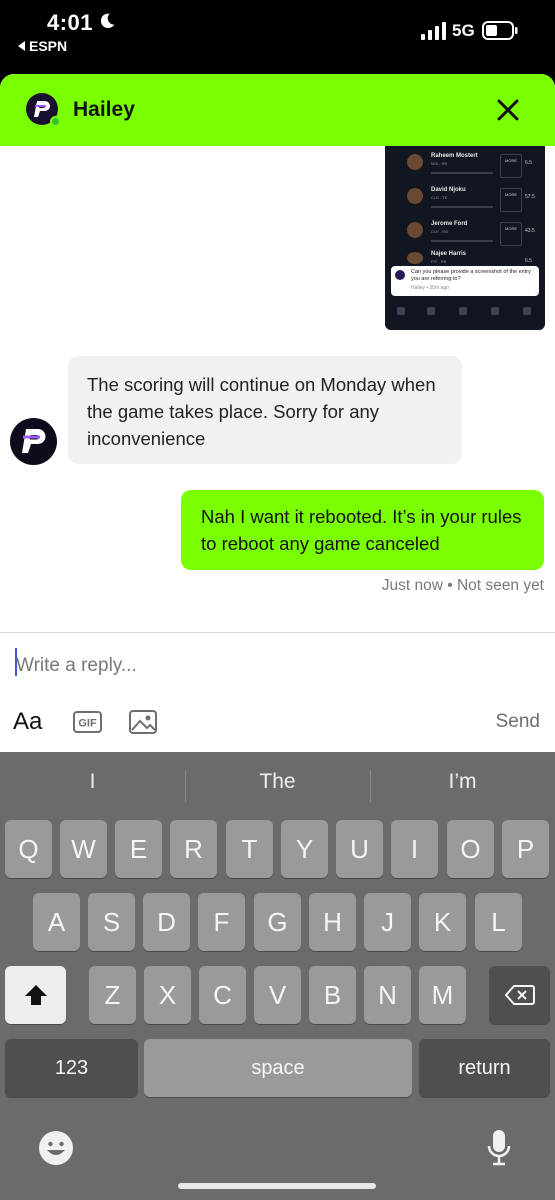 This screenshot has height=1200, width=555. Describe the element at coordinates (442, 995) in the screenshot. I see `key-m: M` at that location.